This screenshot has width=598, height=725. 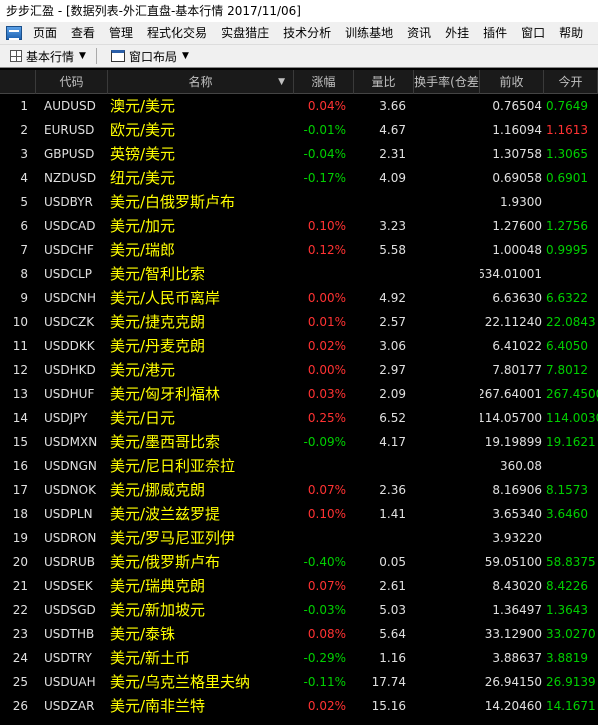 I want to click on table-row: 17 USDNOK 美元/挪威克朗 0.07% 2.36 8.16906 8.1573, so click(x=299, y=490).